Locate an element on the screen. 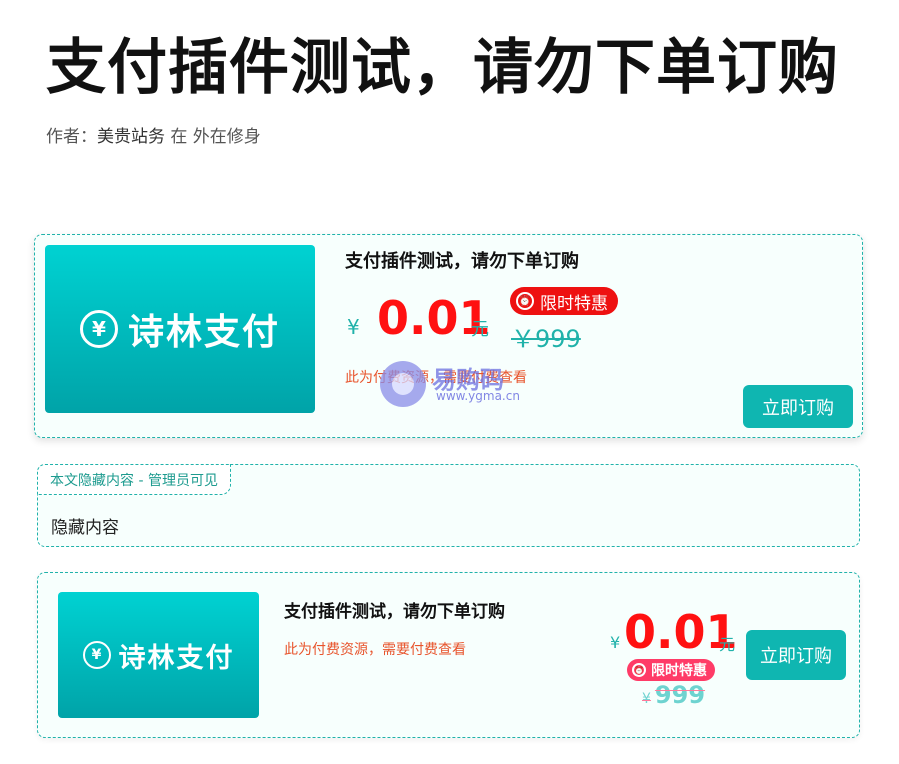 The image size is (899, 764). watermark-url: www.ygma.cn is located at coordinates (478, 396).